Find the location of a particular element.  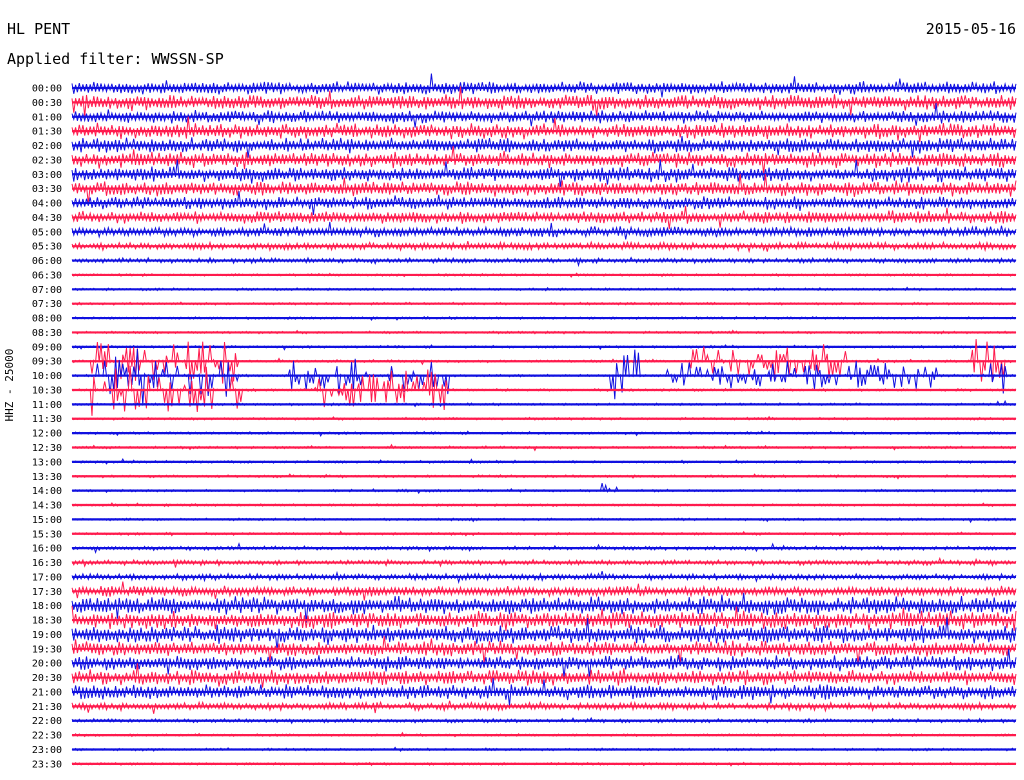

time-tick-label: 10:30 is located at coordinates (47, 390).